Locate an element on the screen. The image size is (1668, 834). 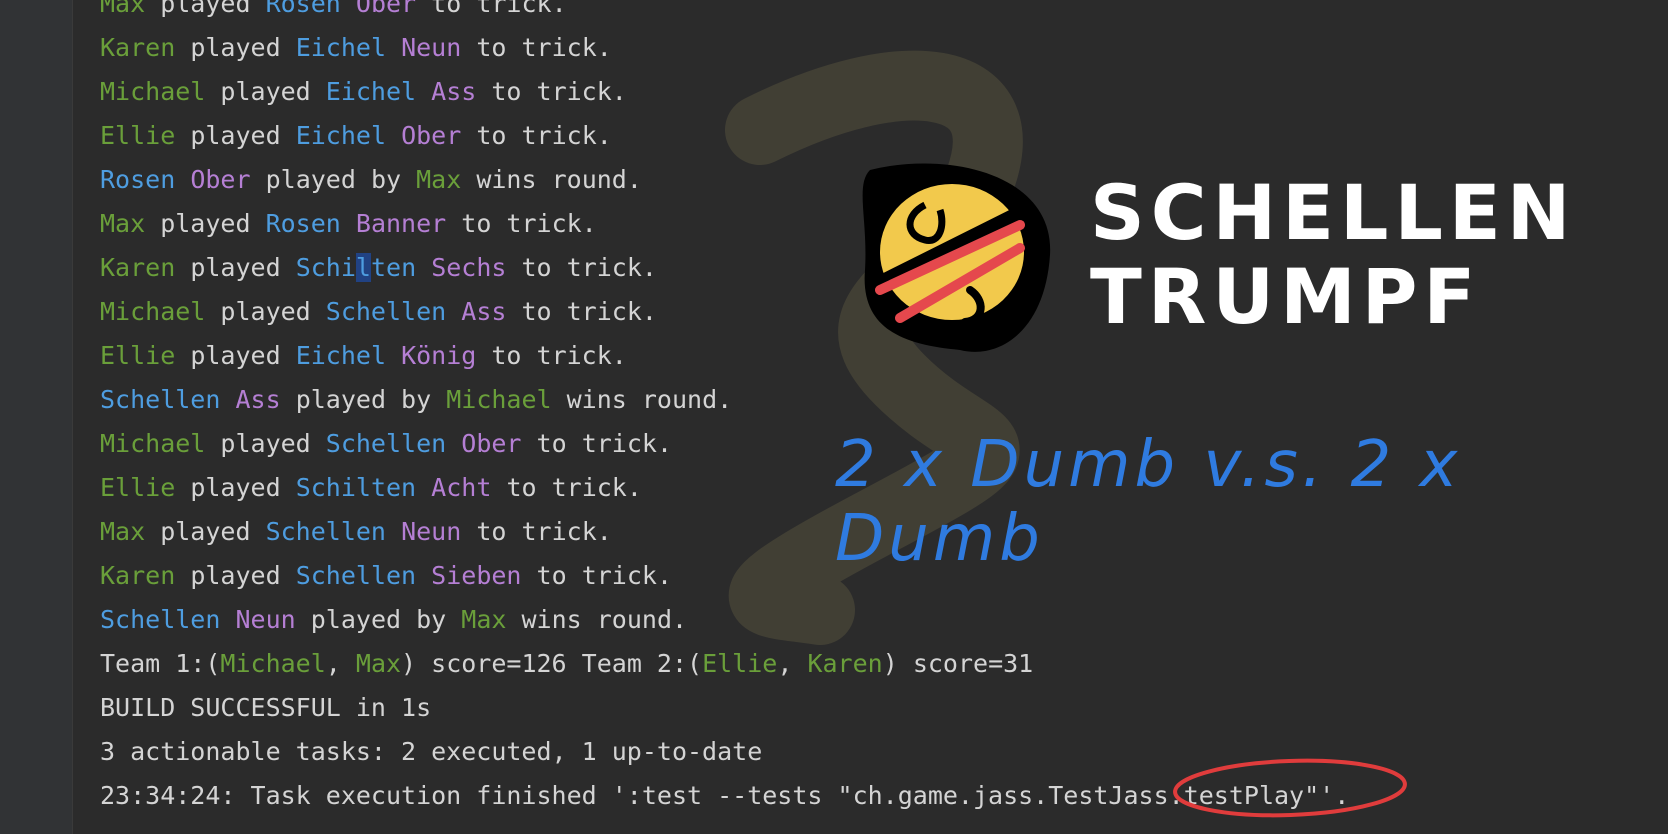
overlay-subtitle: 2 x Dumb v.s. 2 x Dumb is located at coordinates (1148, 502).